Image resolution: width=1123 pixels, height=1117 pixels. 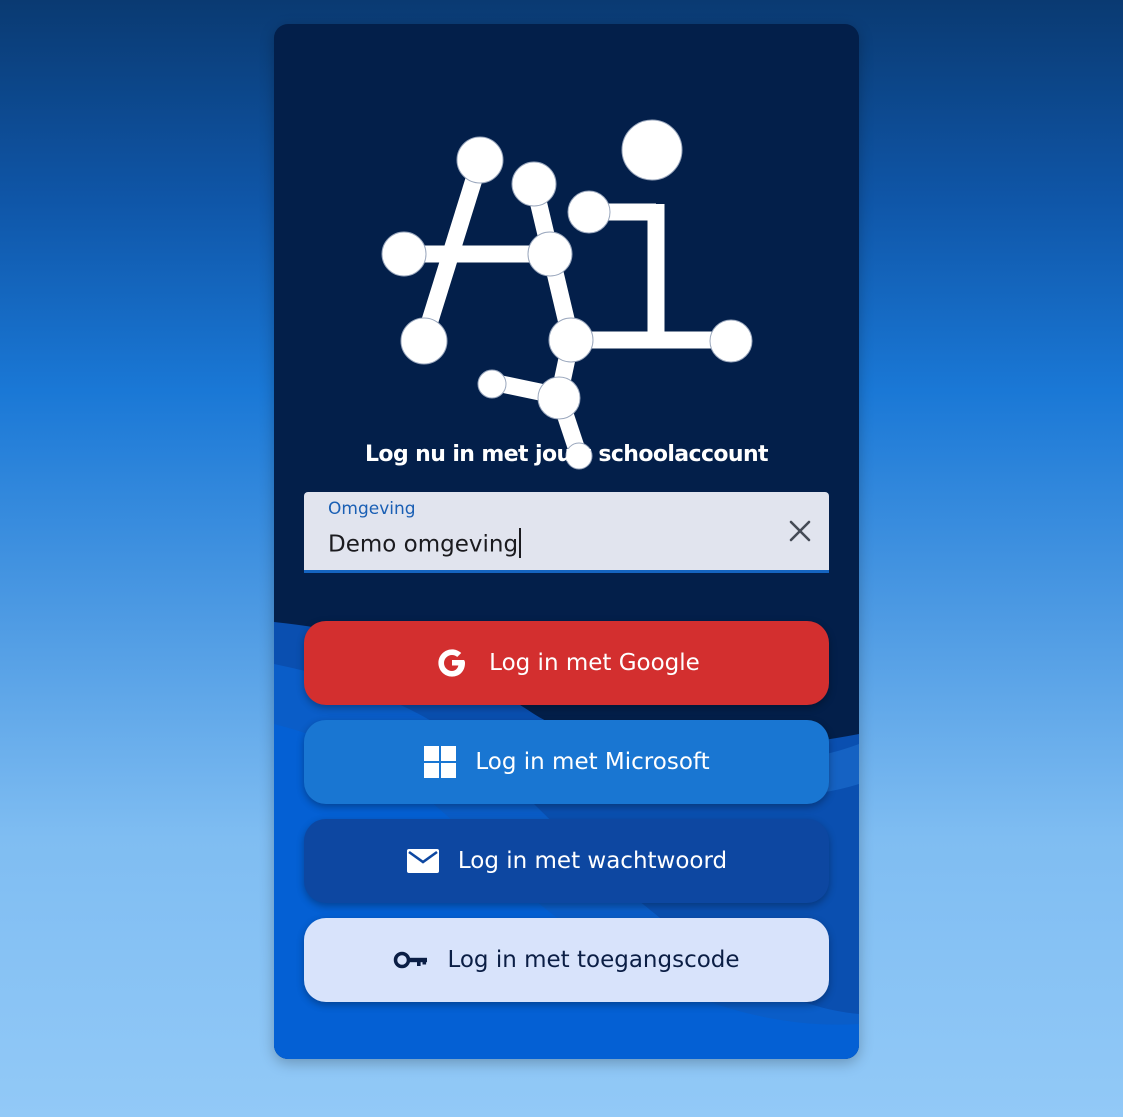 I want to click on ai-network-logo, so click(x=567, y=294).